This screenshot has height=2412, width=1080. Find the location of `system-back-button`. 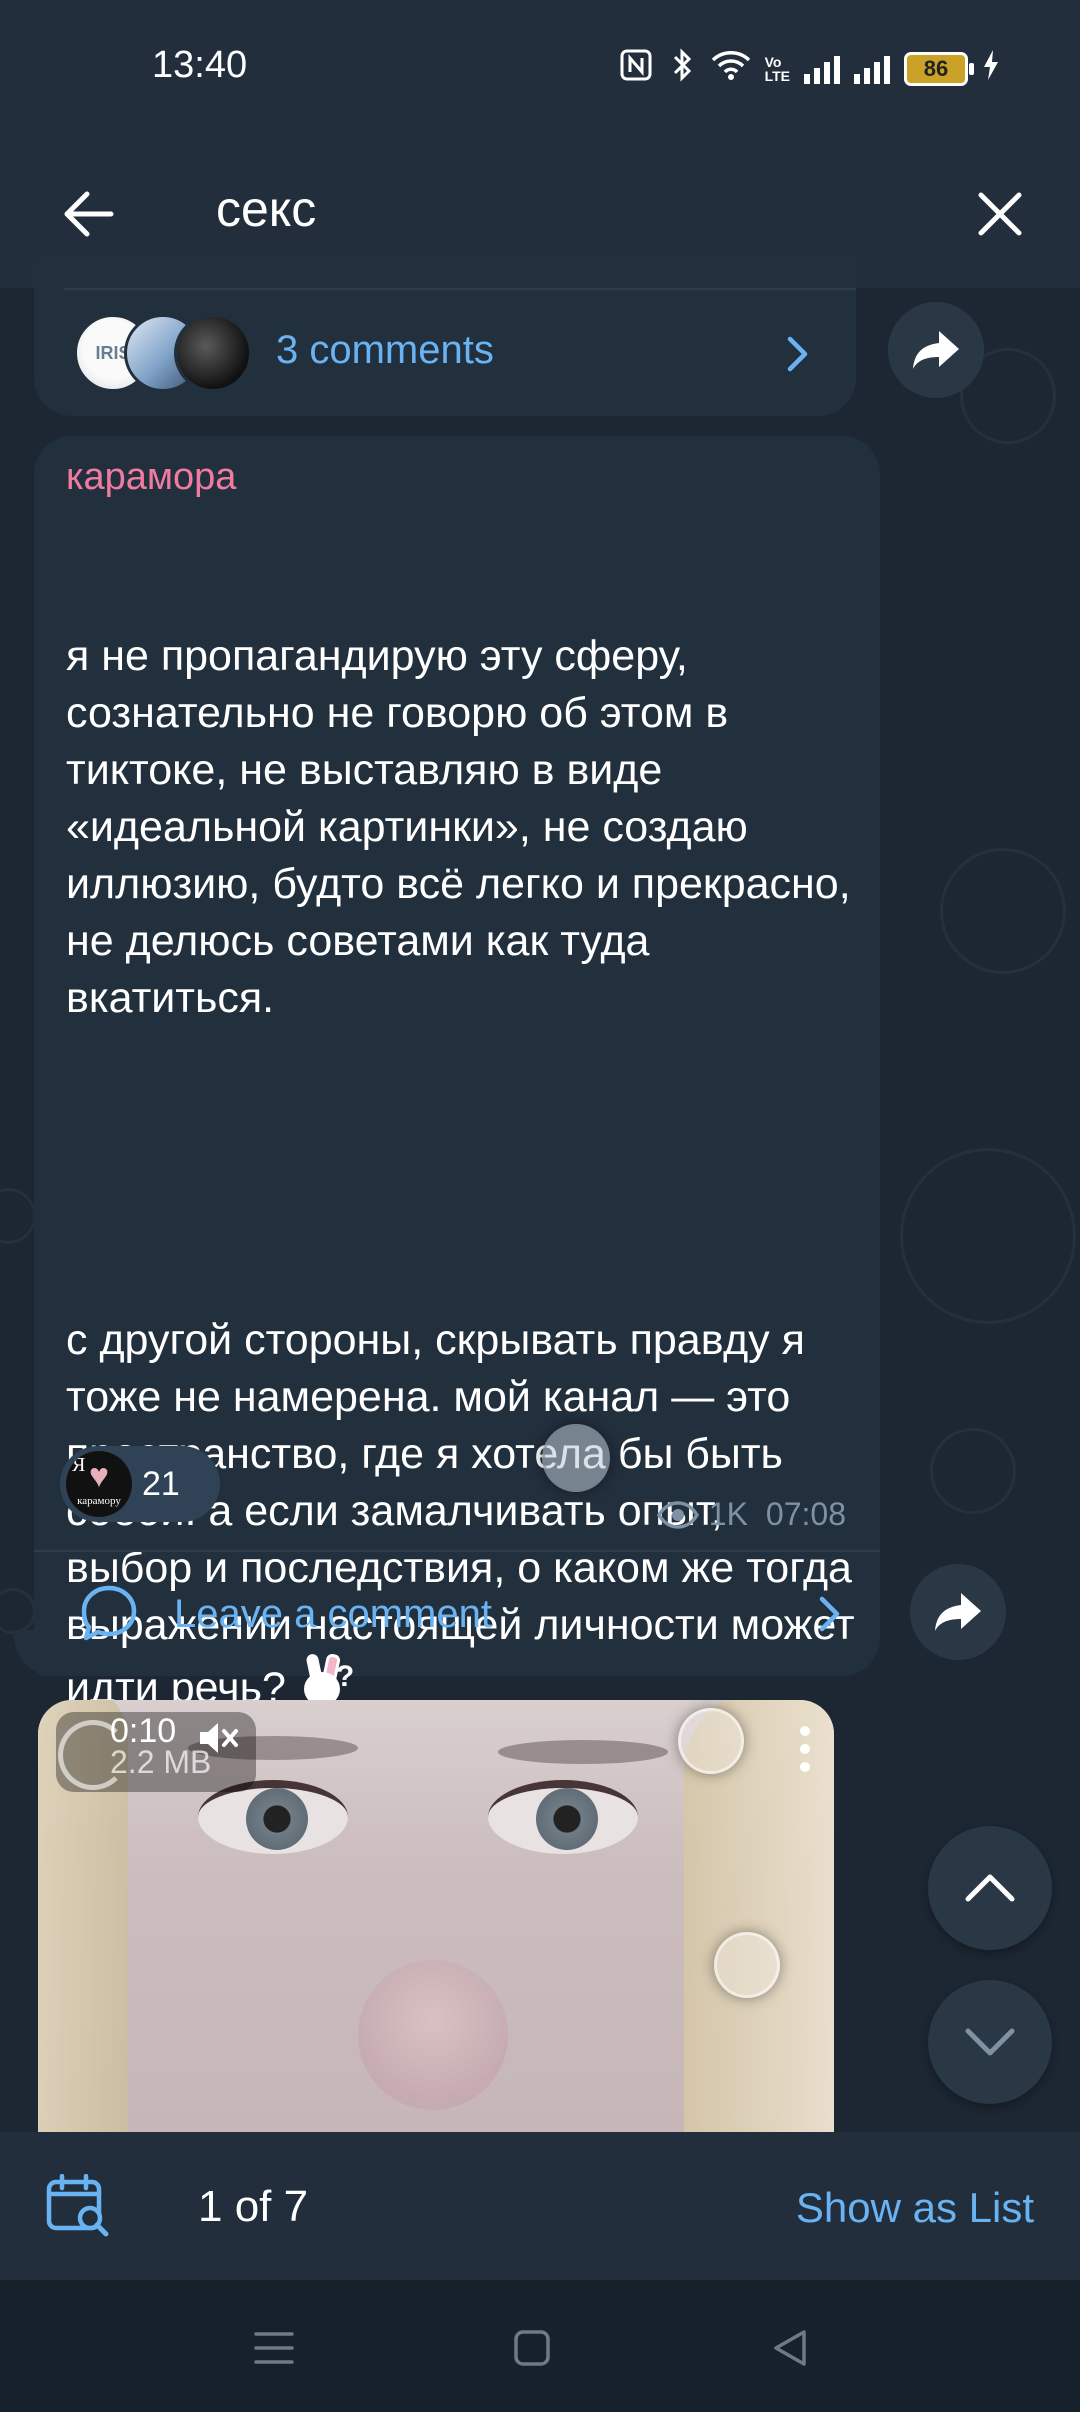

system-back-button is located at coordinates (790, 2348).